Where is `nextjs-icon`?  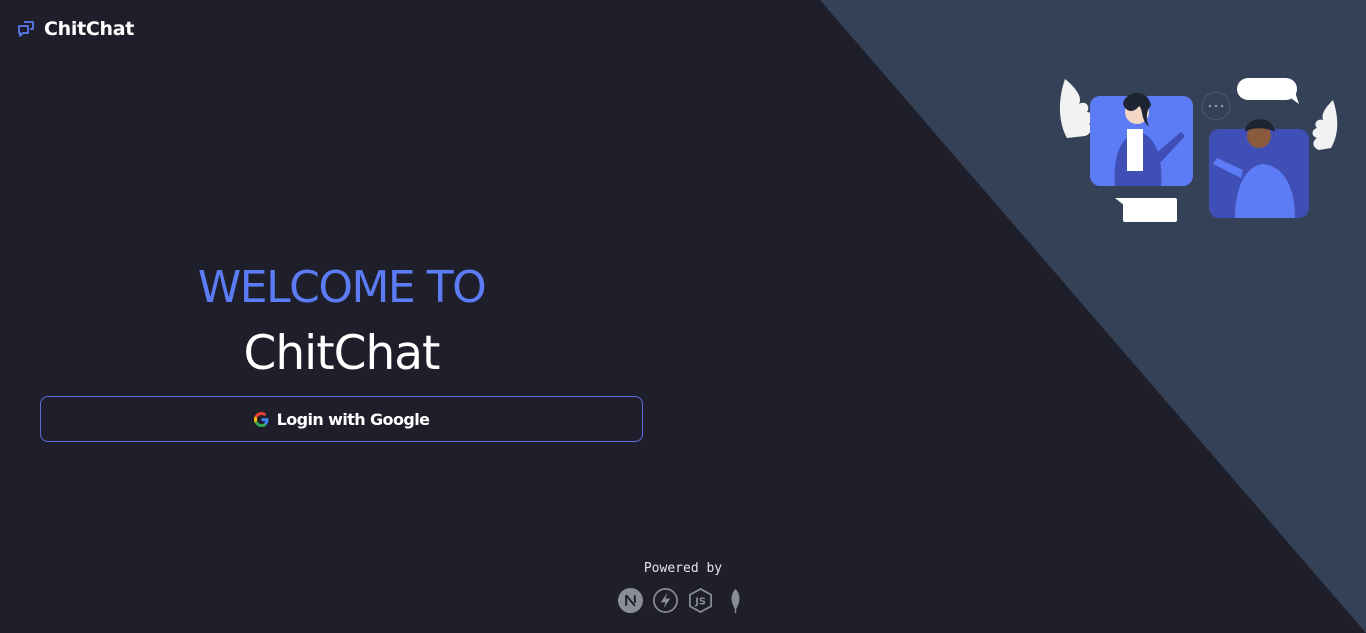
nextjs-icon is located at coordinates (630, 600).